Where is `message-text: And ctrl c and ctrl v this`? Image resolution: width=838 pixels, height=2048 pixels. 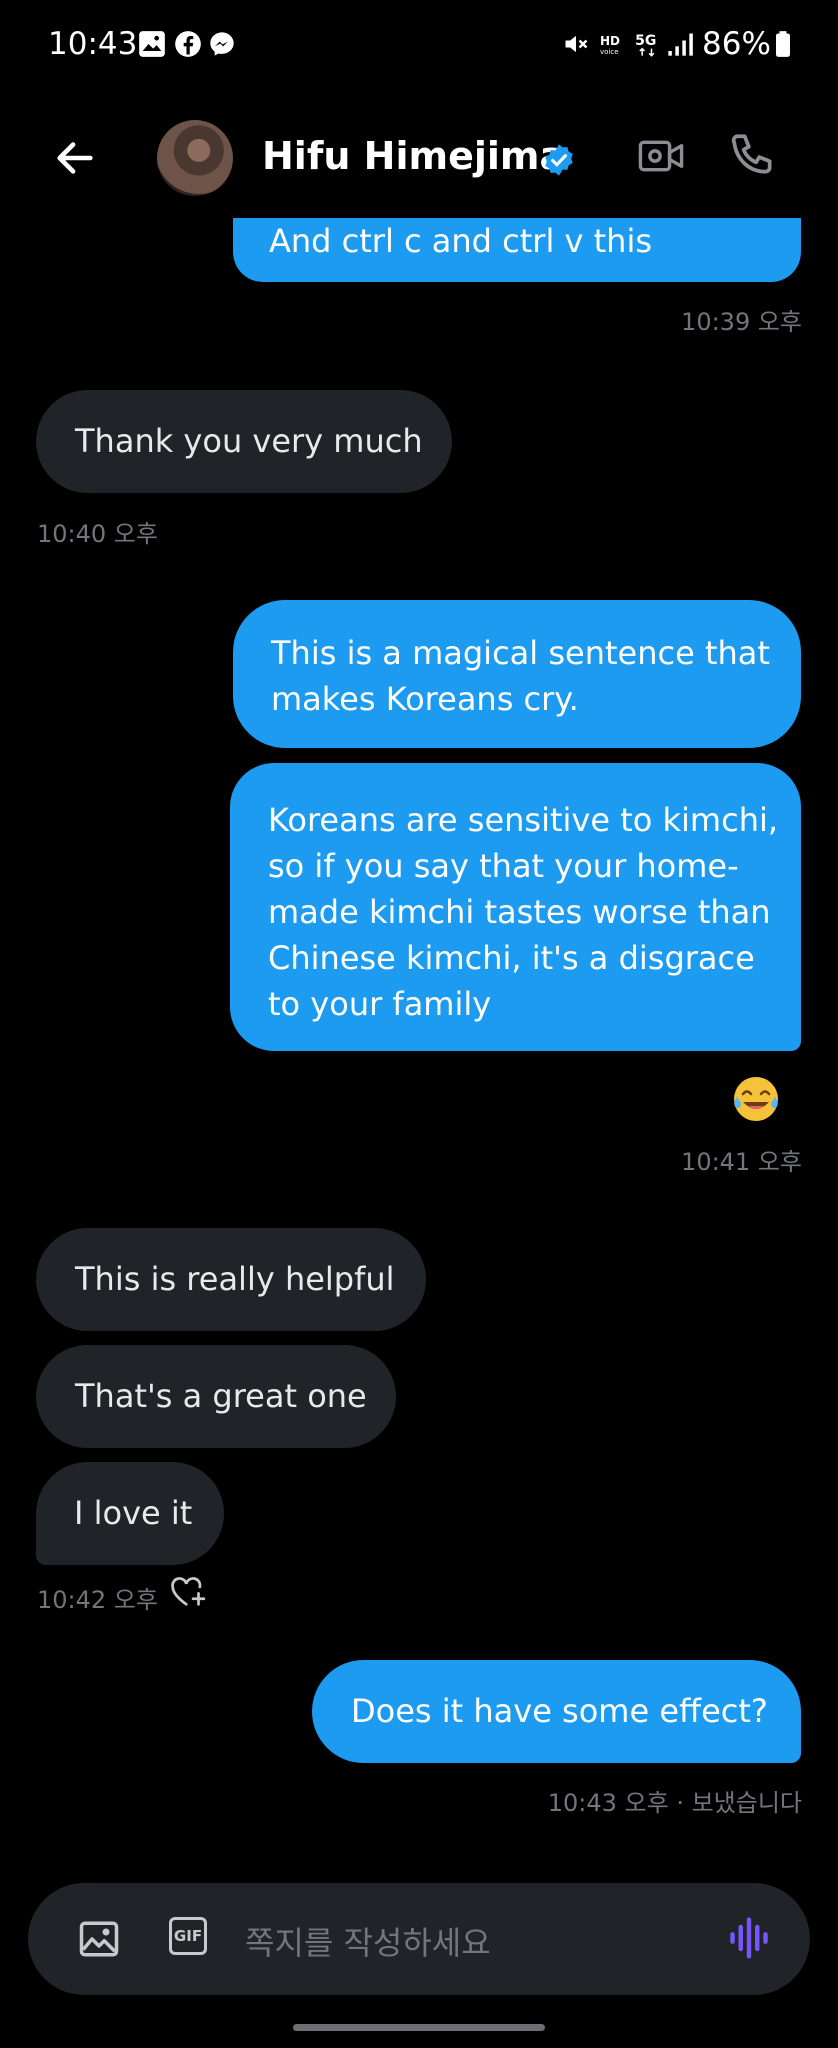
message-text: And ctrl c and ctrl v this is located at coordinates (461, 241).